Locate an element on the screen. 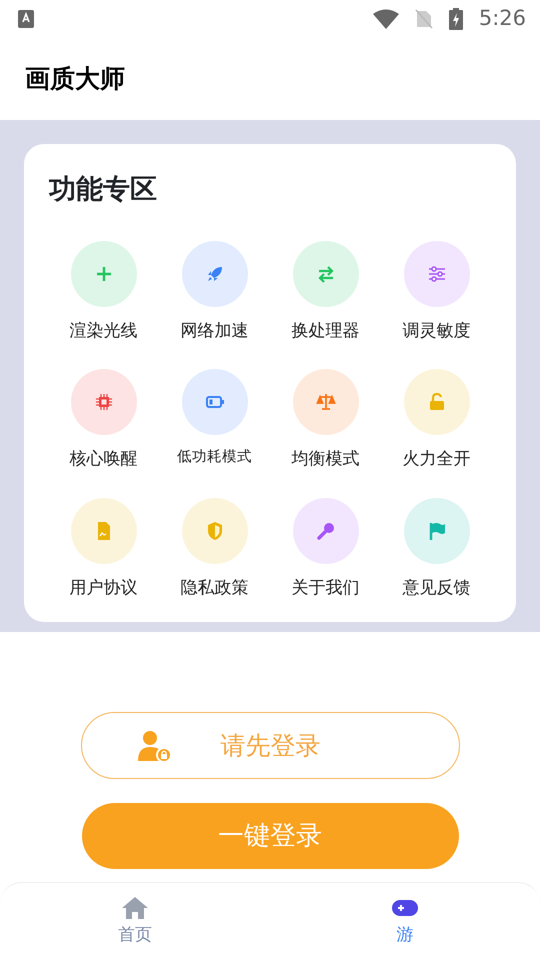  feature-label: 意见反馈 is located at coordinates (436, 588).